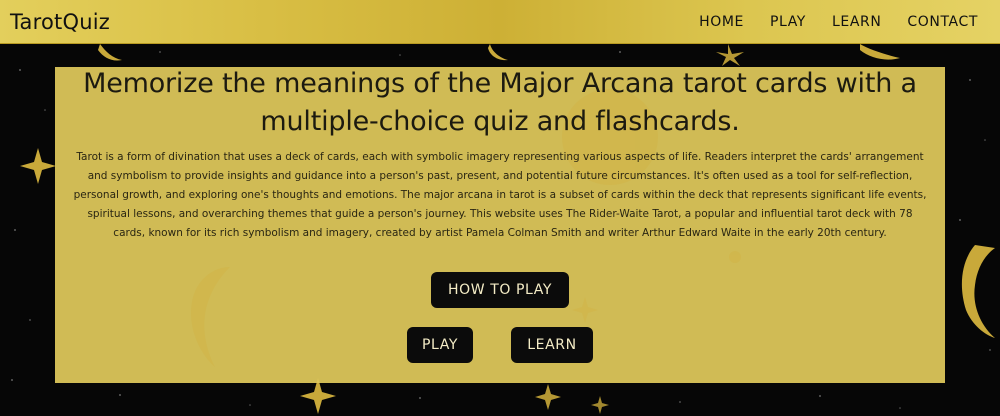 This screenshot has width=1000, height=416. I want to click on top-navbar: TarotQuiz HOME PLAY LEARN CONTACT, so click(500, 22).